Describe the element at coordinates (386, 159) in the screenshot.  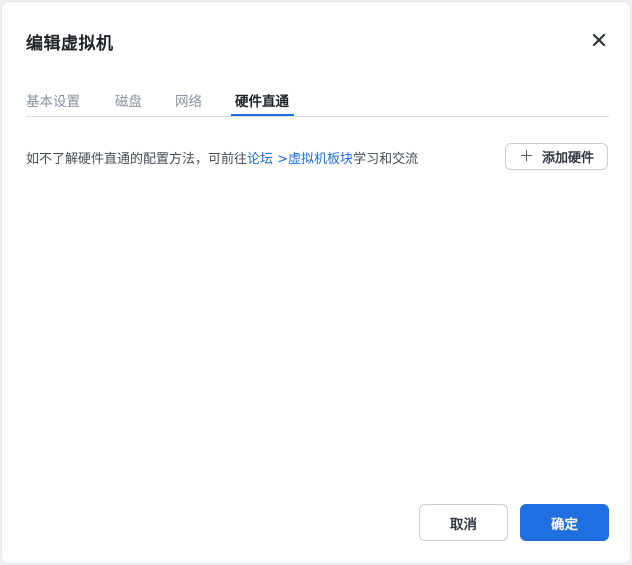
I see `help-text-suffix: 学习和交流` at that location.